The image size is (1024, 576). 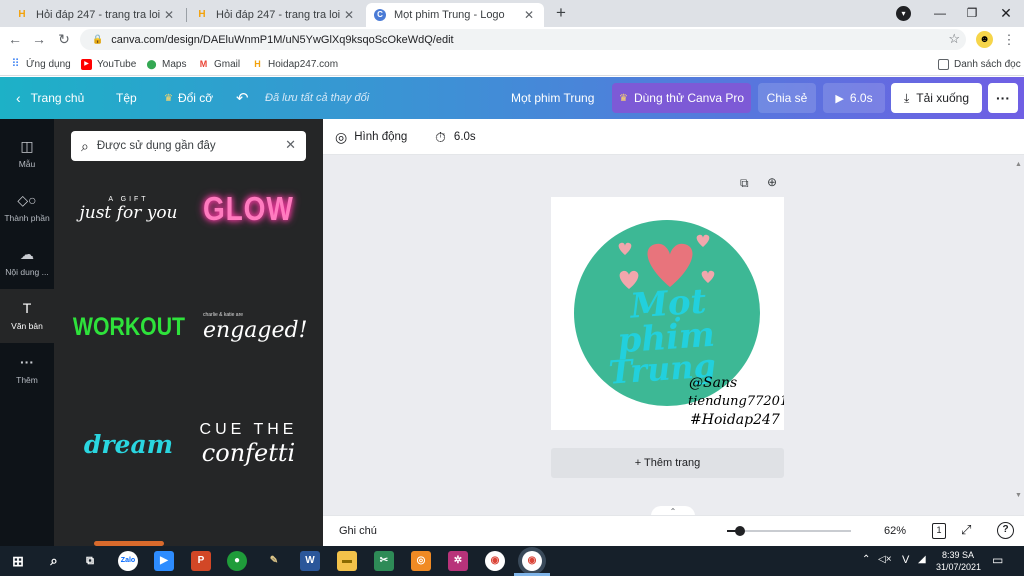 I want to click on zoom-app-icon: ▶, so click(x=164, y=561).